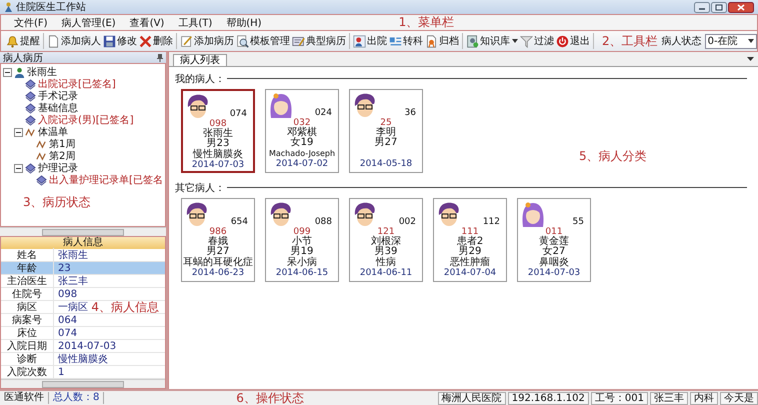  Describe the element at coordinates (719, 7) in the screenshot. I see `maximize-icon` at that location.